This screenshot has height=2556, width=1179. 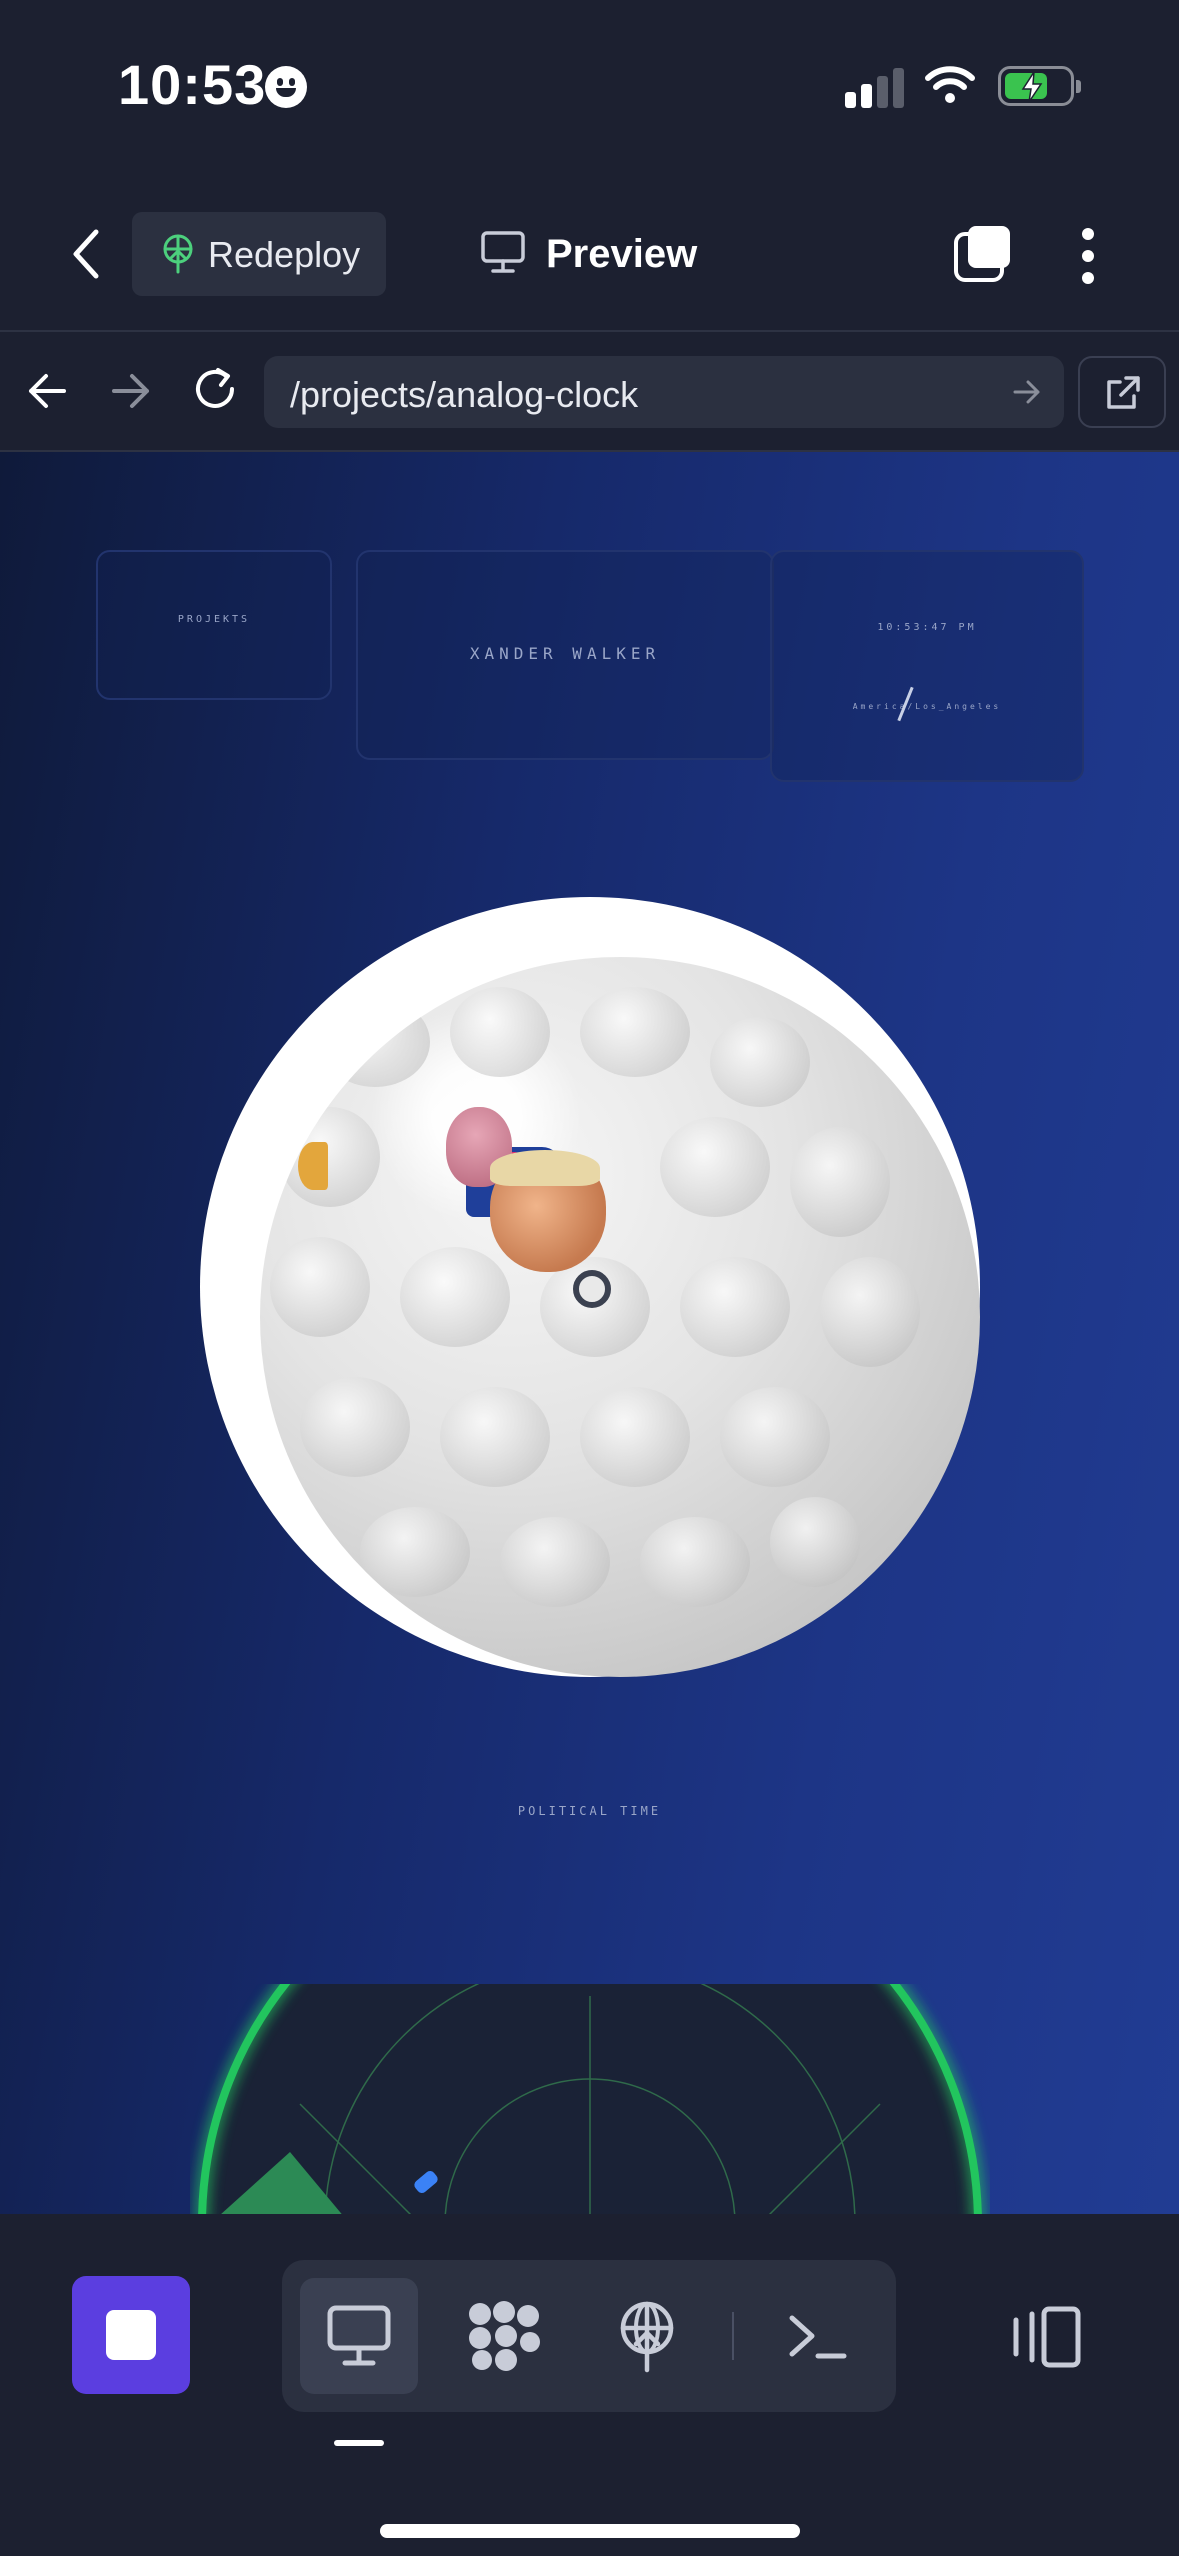 I want to click on toolbar-divider, so click(x=733, y=2336).